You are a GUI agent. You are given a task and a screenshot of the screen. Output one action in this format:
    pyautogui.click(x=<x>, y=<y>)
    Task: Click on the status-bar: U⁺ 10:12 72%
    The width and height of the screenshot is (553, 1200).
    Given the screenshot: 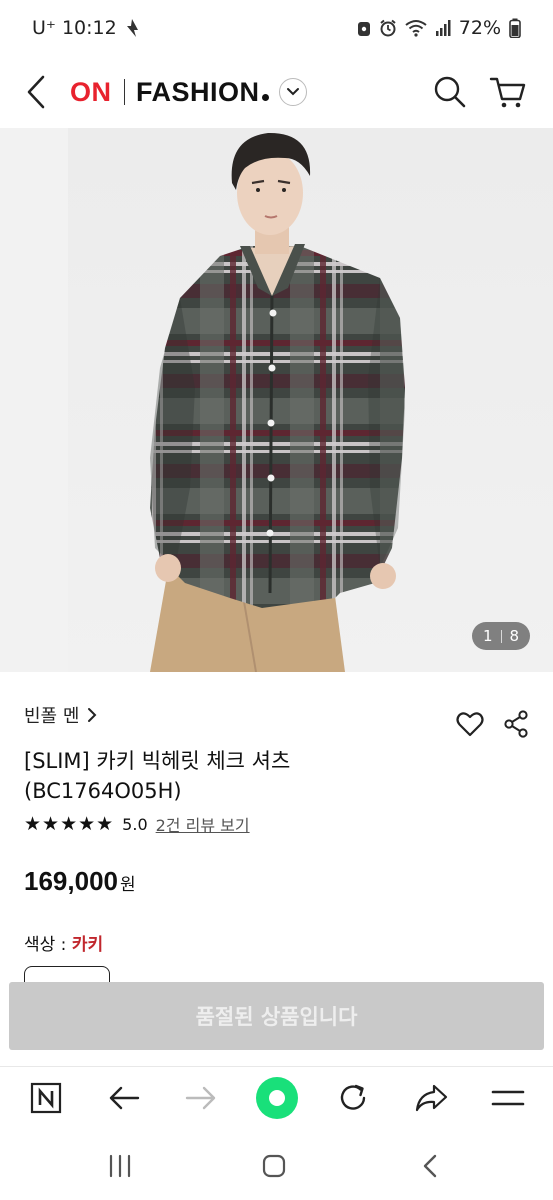 What is the action you would take?
    pyautogui.click(x=276, y=28)
    